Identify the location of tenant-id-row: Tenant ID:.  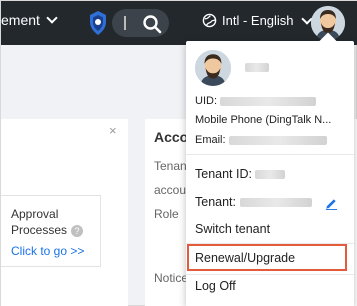
(240, 174).